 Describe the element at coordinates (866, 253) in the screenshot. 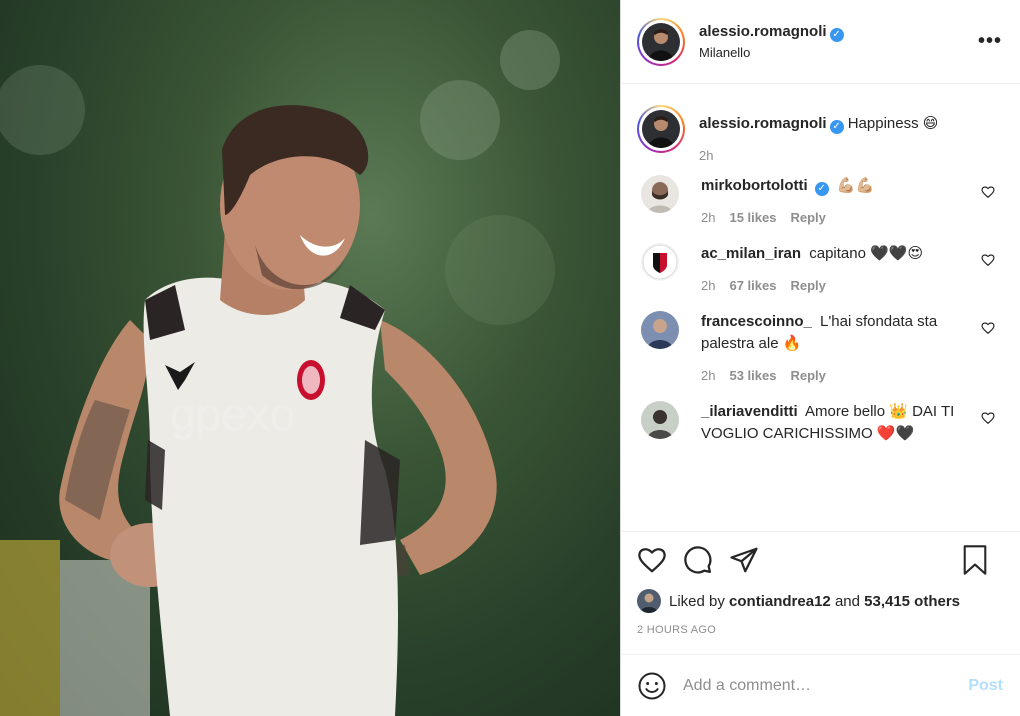

I see `comment-text: capitano 🖤🖤😍` at that location.